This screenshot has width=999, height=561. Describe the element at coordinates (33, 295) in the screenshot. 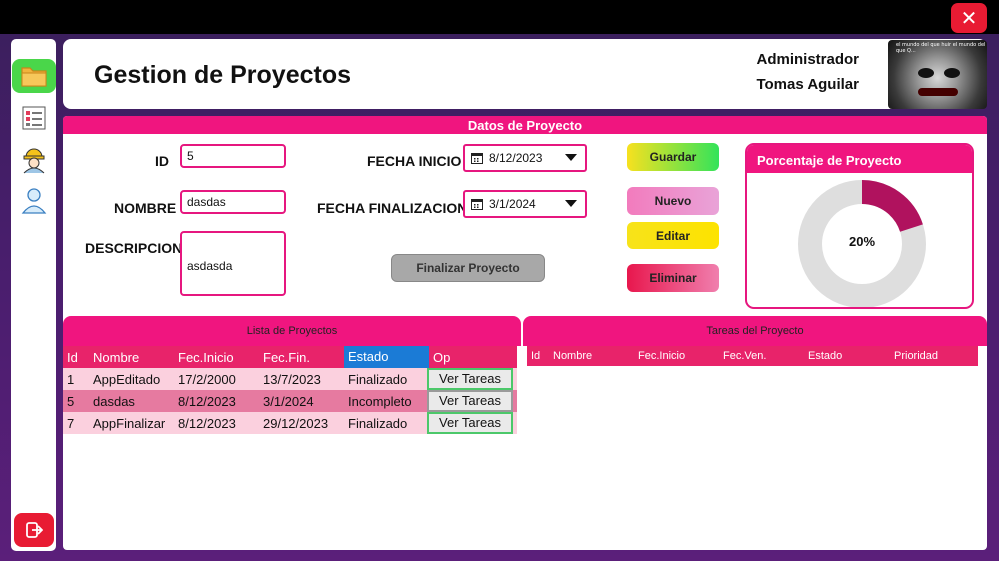

I see `sidebar` at that location.